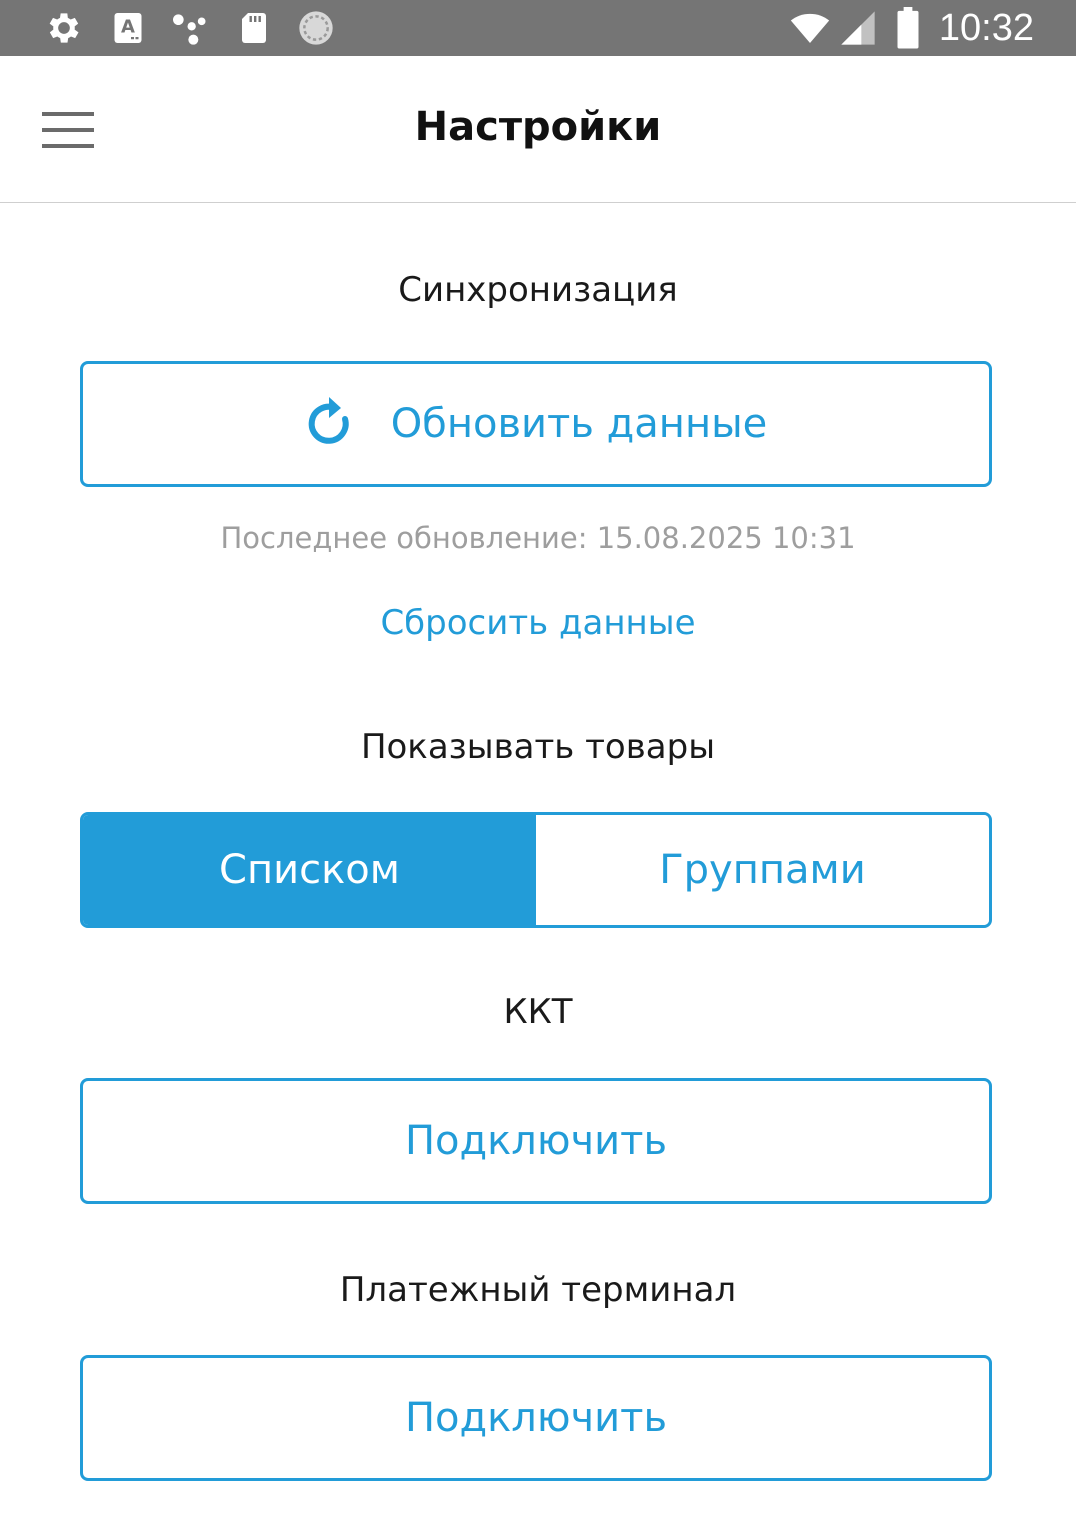 This screenshot has width=1076, height=1538. I want to click on kkt-connect-label: Подключить, so click(536, 1141).